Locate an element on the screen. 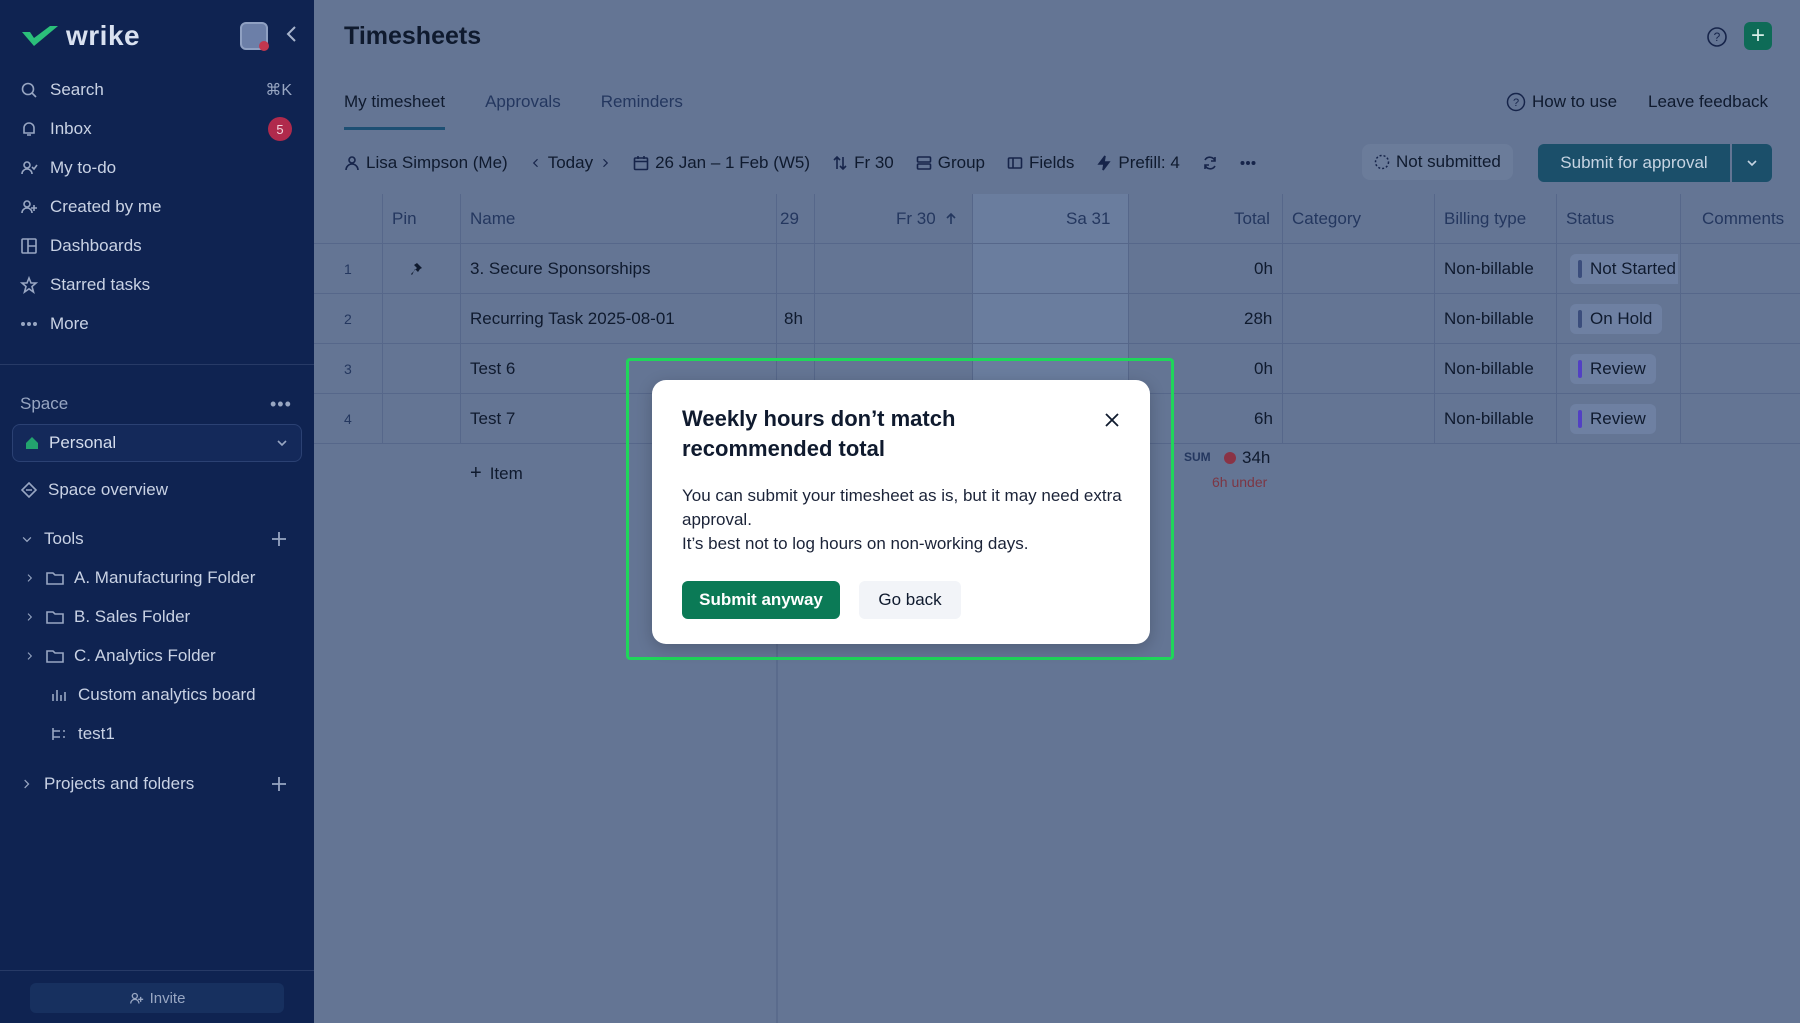  col-header-total: Total is located at coordinates (1252, 219).